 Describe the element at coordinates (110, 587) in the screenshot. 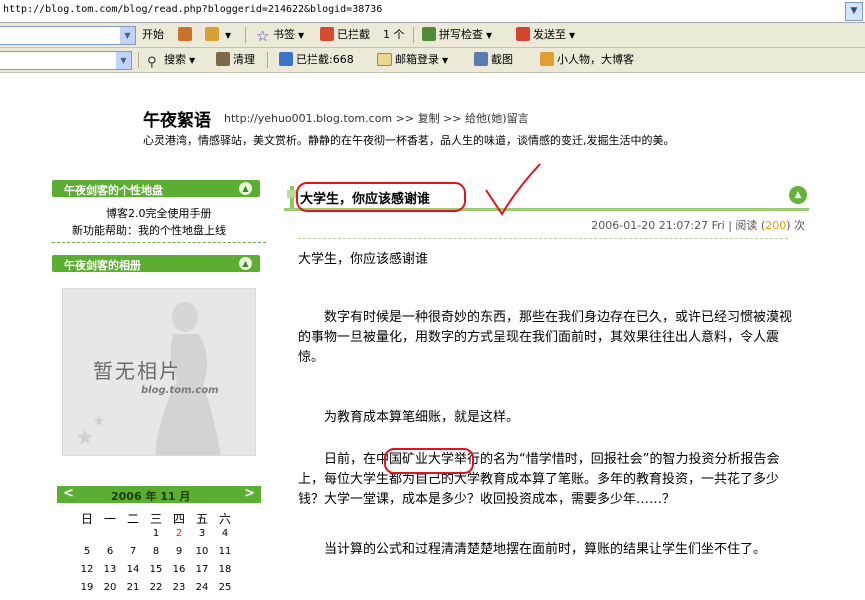

I see `calendar-day: 20` at that location.